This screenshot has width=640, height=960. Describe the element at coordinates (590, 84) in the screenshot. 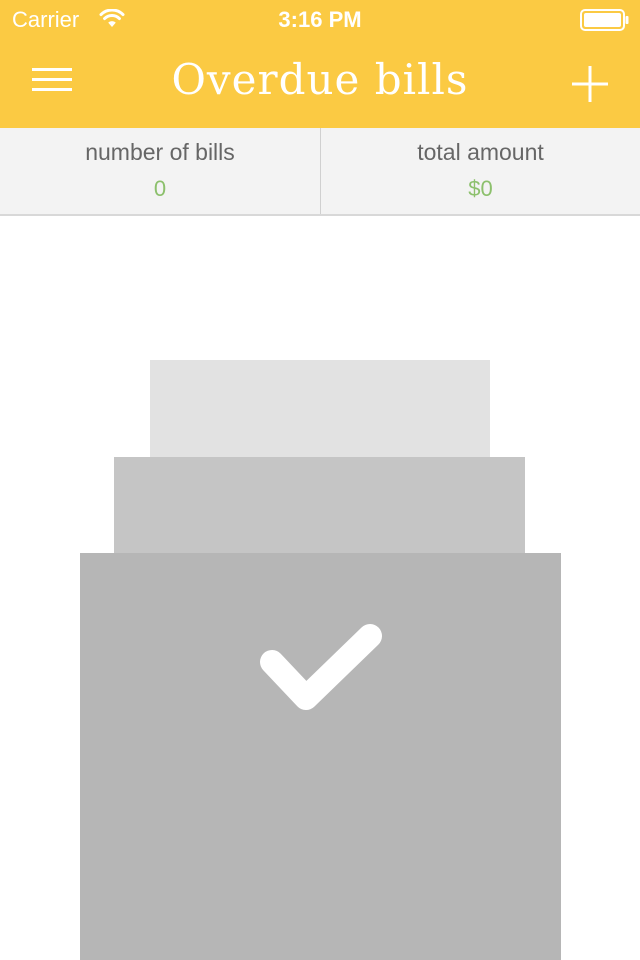

I see `plus-icon` at that location.